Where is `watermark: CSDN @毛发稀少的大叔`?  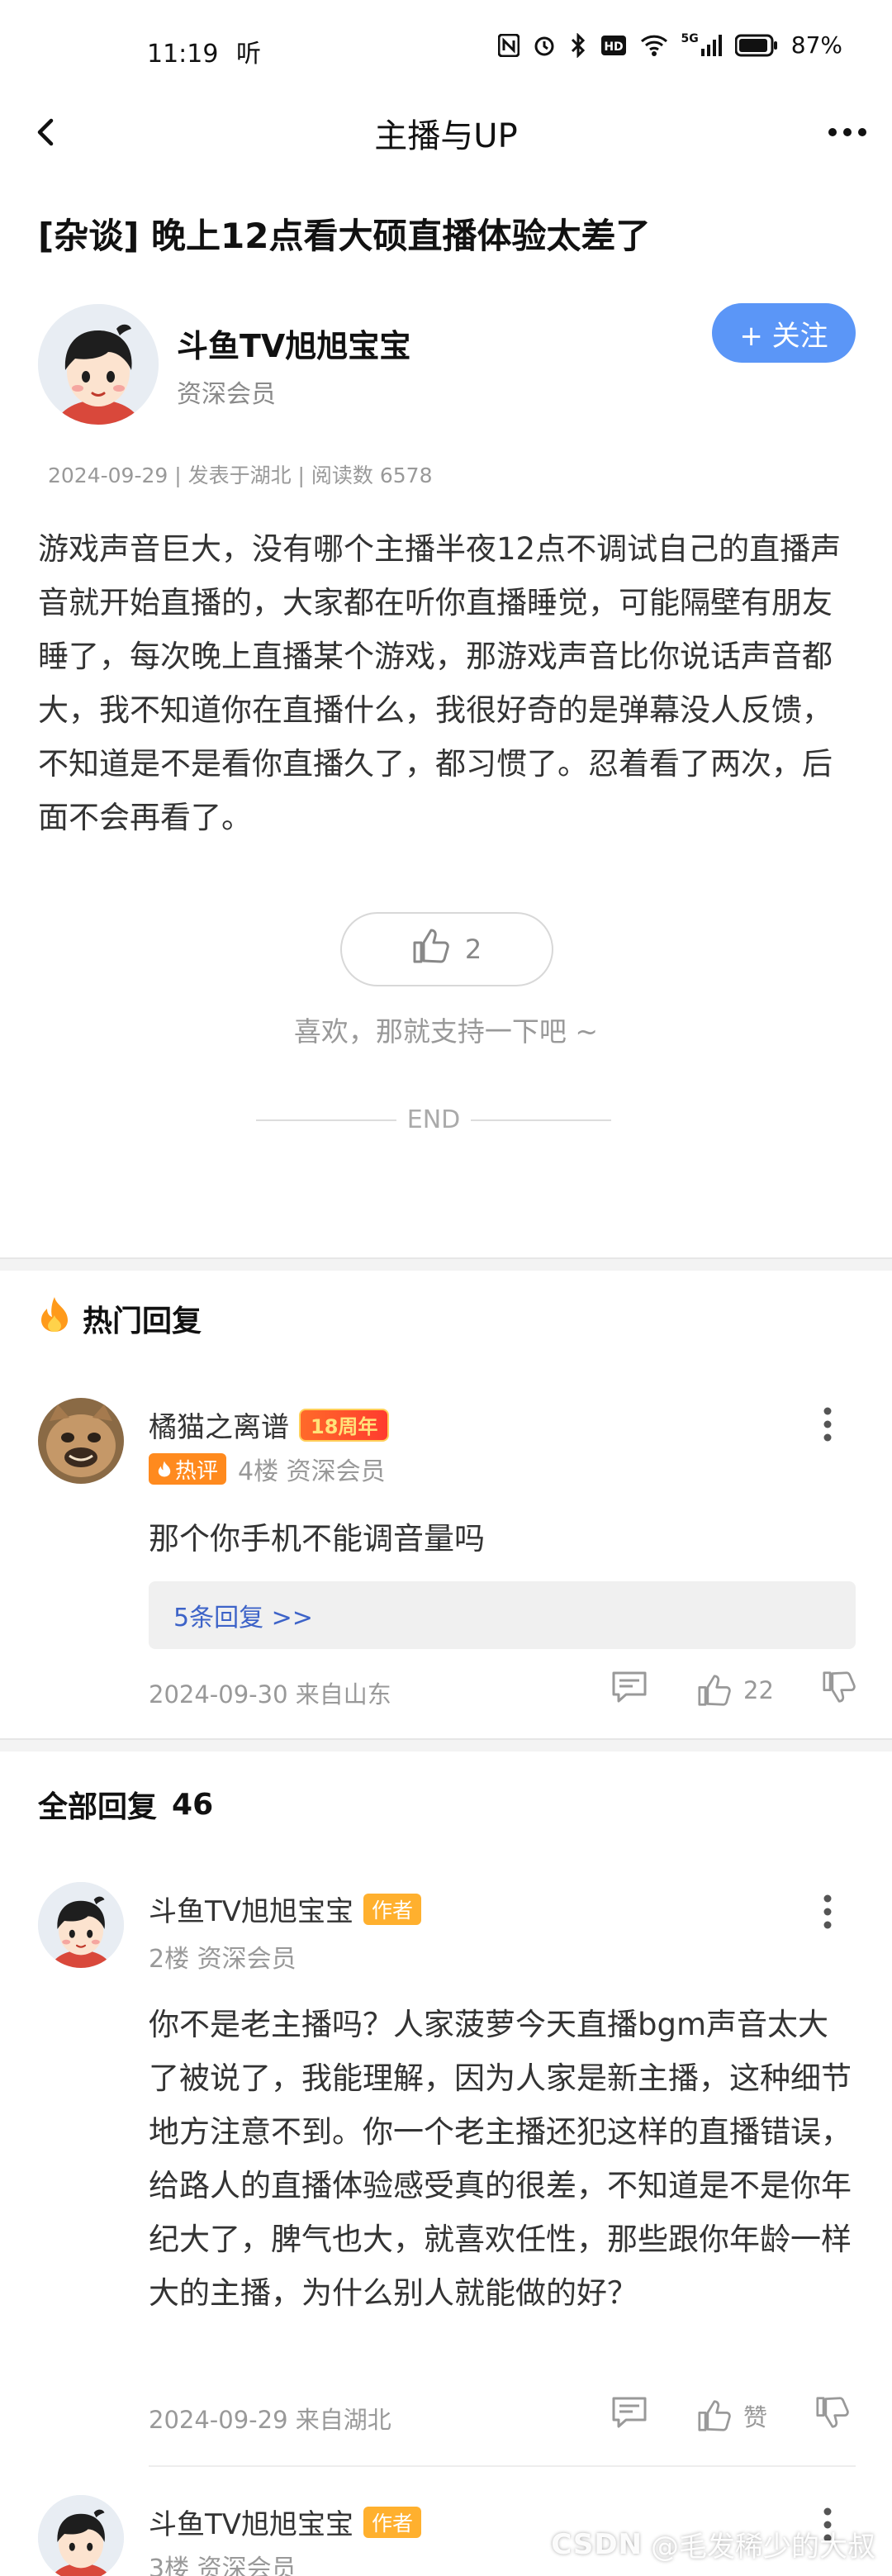
watermark: CSDN @毛发稀少的大叔 is located at coordinates (713, 2544).